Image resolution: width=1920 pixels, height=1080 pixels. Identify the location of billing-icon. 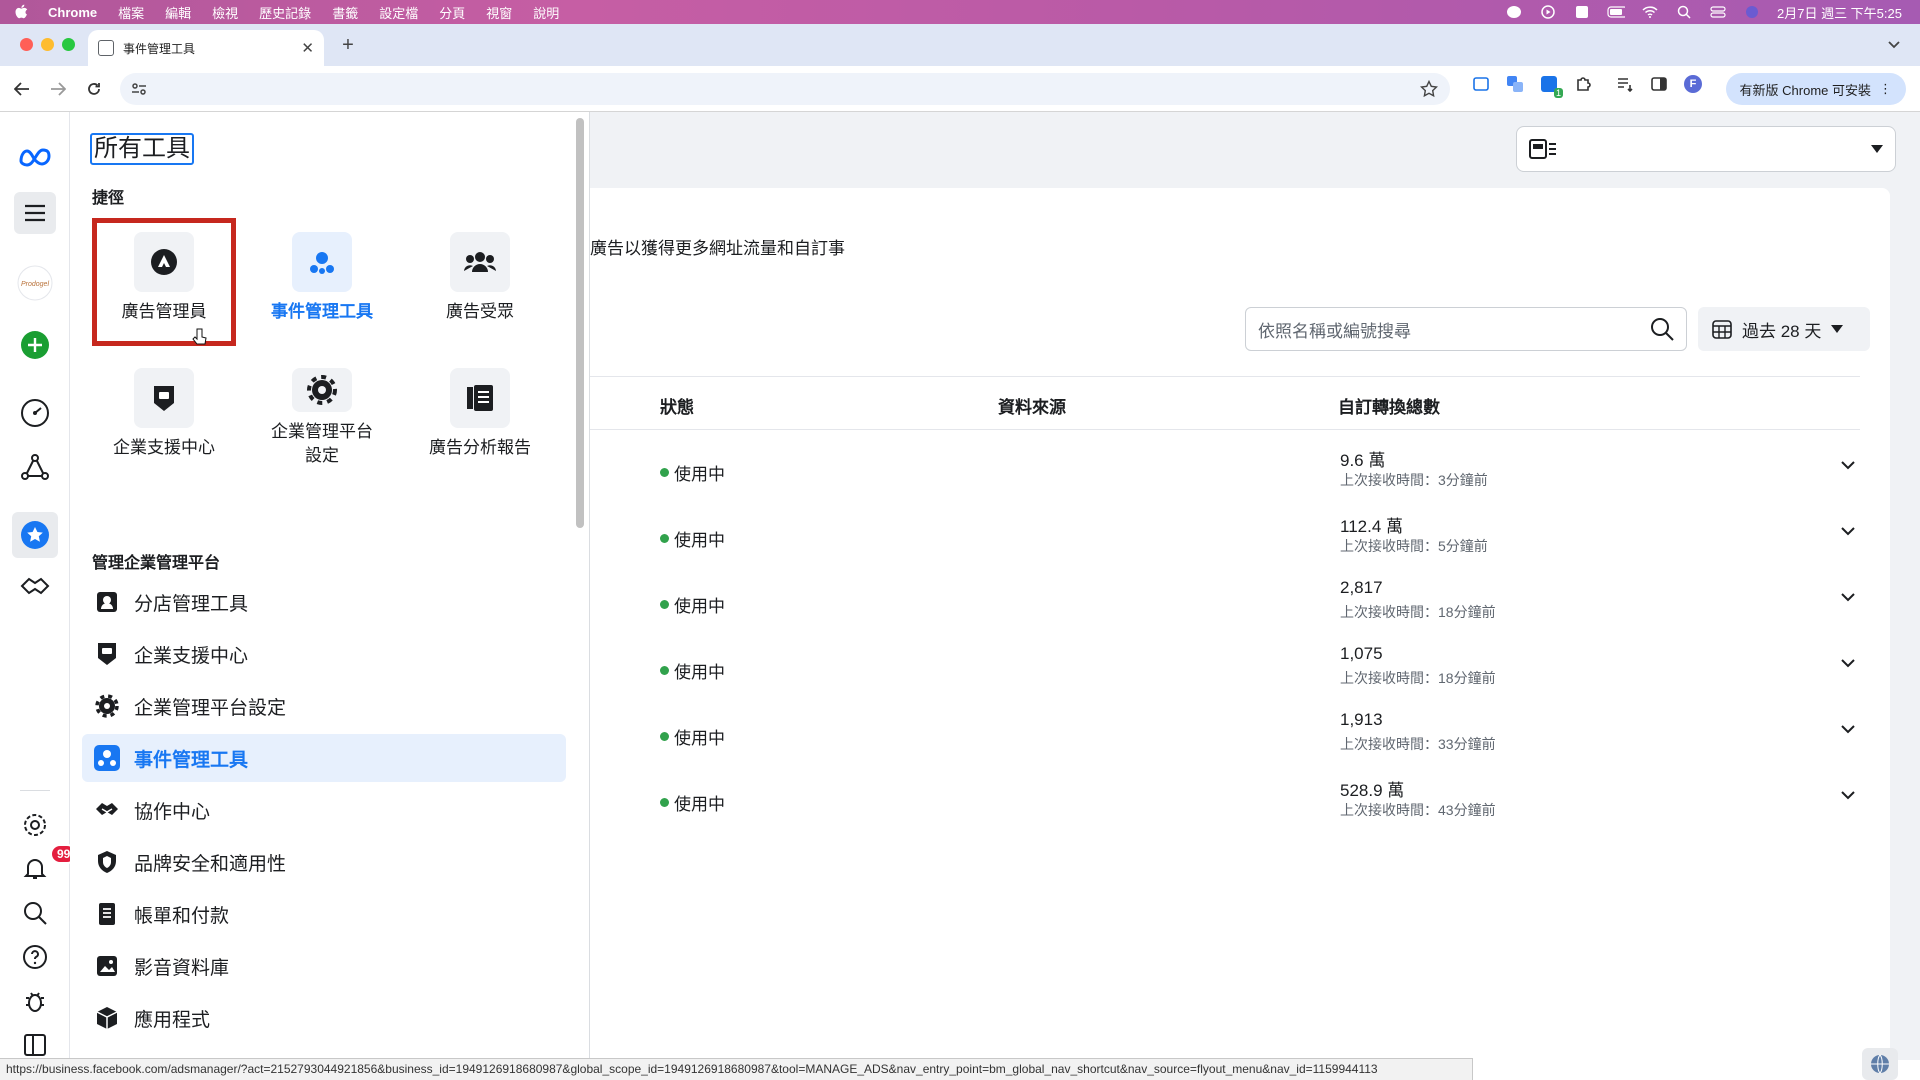
(107, 914).